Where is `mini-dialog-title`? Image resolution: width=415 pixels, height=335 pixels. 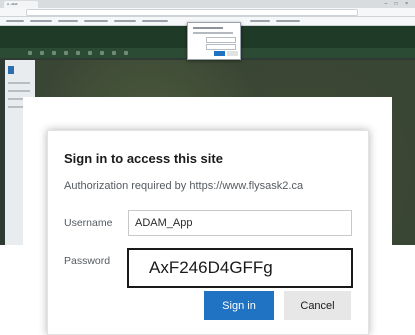 mini-dialog-title is located at coordinates (208, 28).